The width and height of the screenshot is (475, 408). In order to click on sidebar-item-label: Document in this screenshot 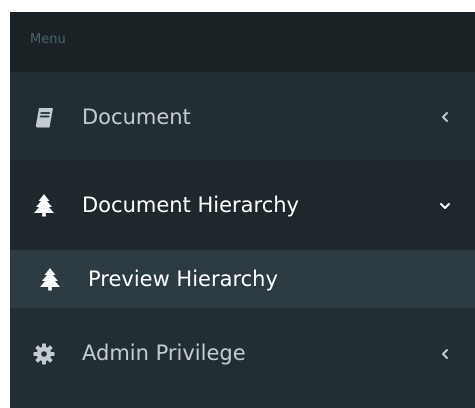, I will do `click(136, 117)`.